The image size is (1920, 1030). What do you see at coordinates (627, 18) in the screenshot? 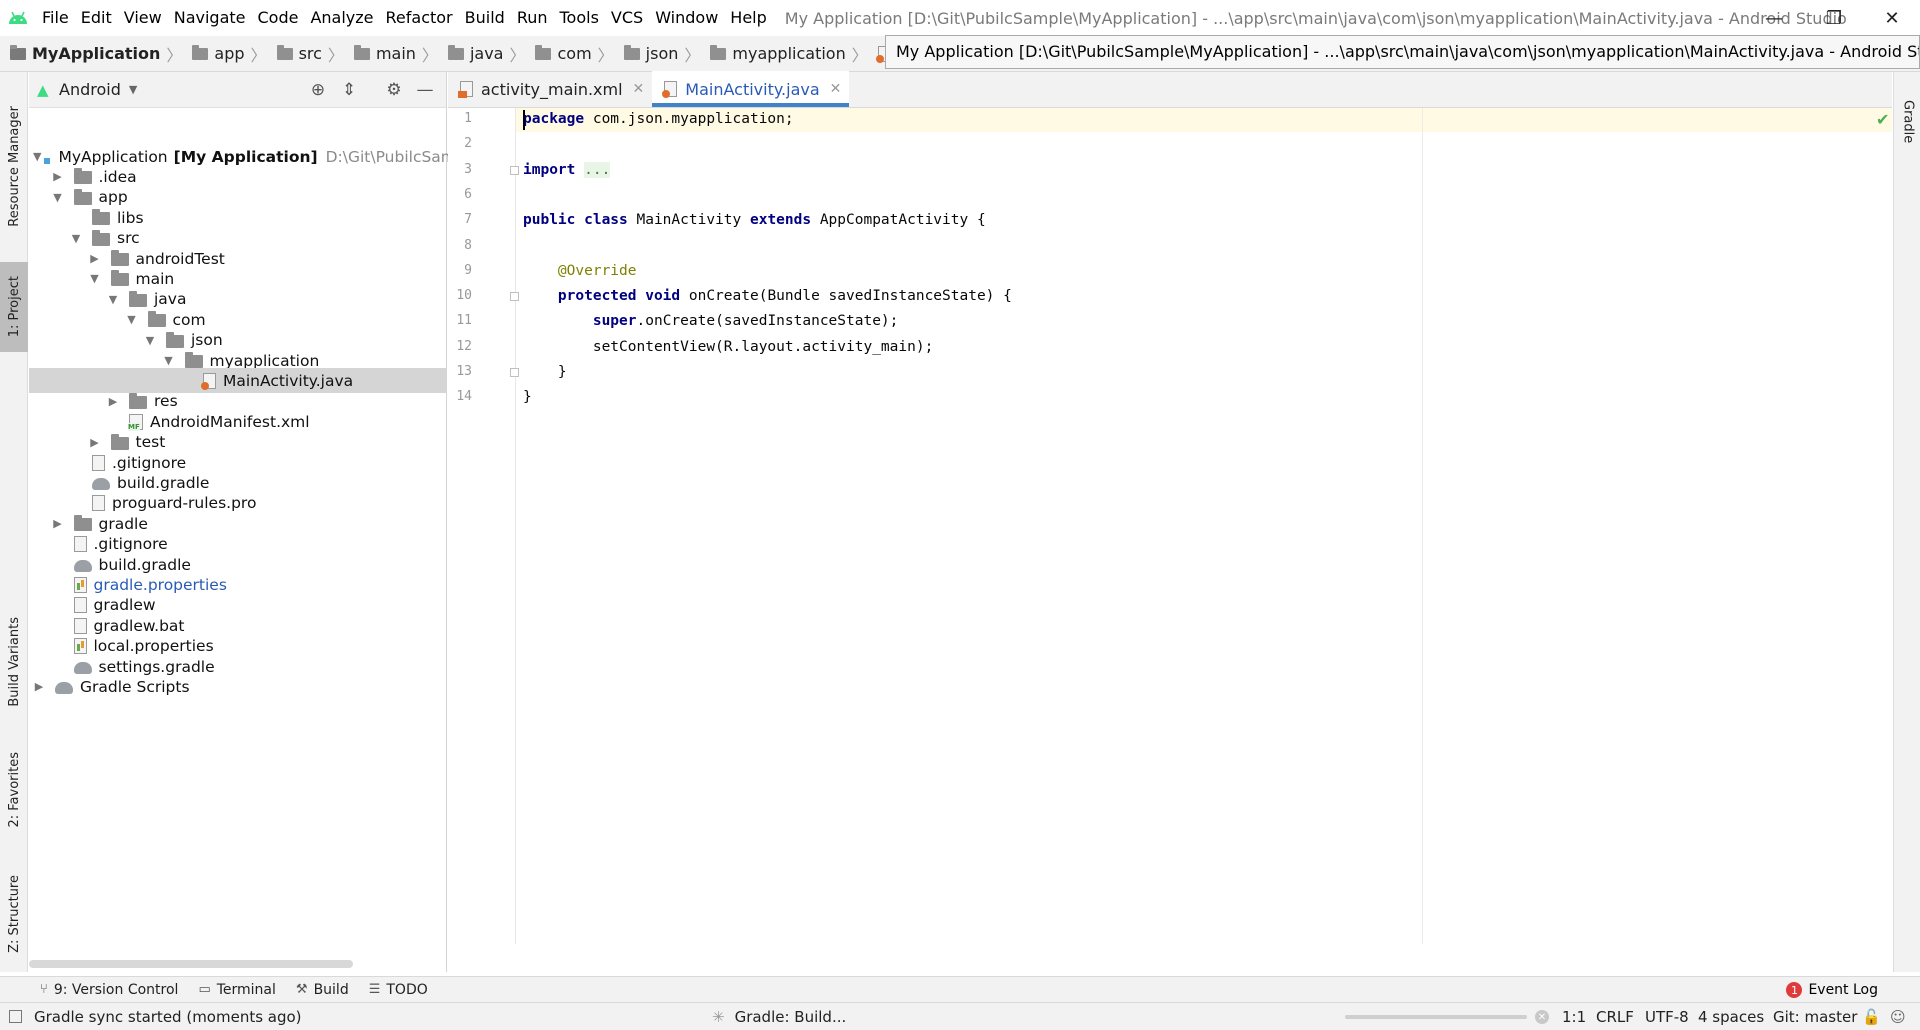
I see `menu-vcs: VCS` at bounding box center [627, 18].